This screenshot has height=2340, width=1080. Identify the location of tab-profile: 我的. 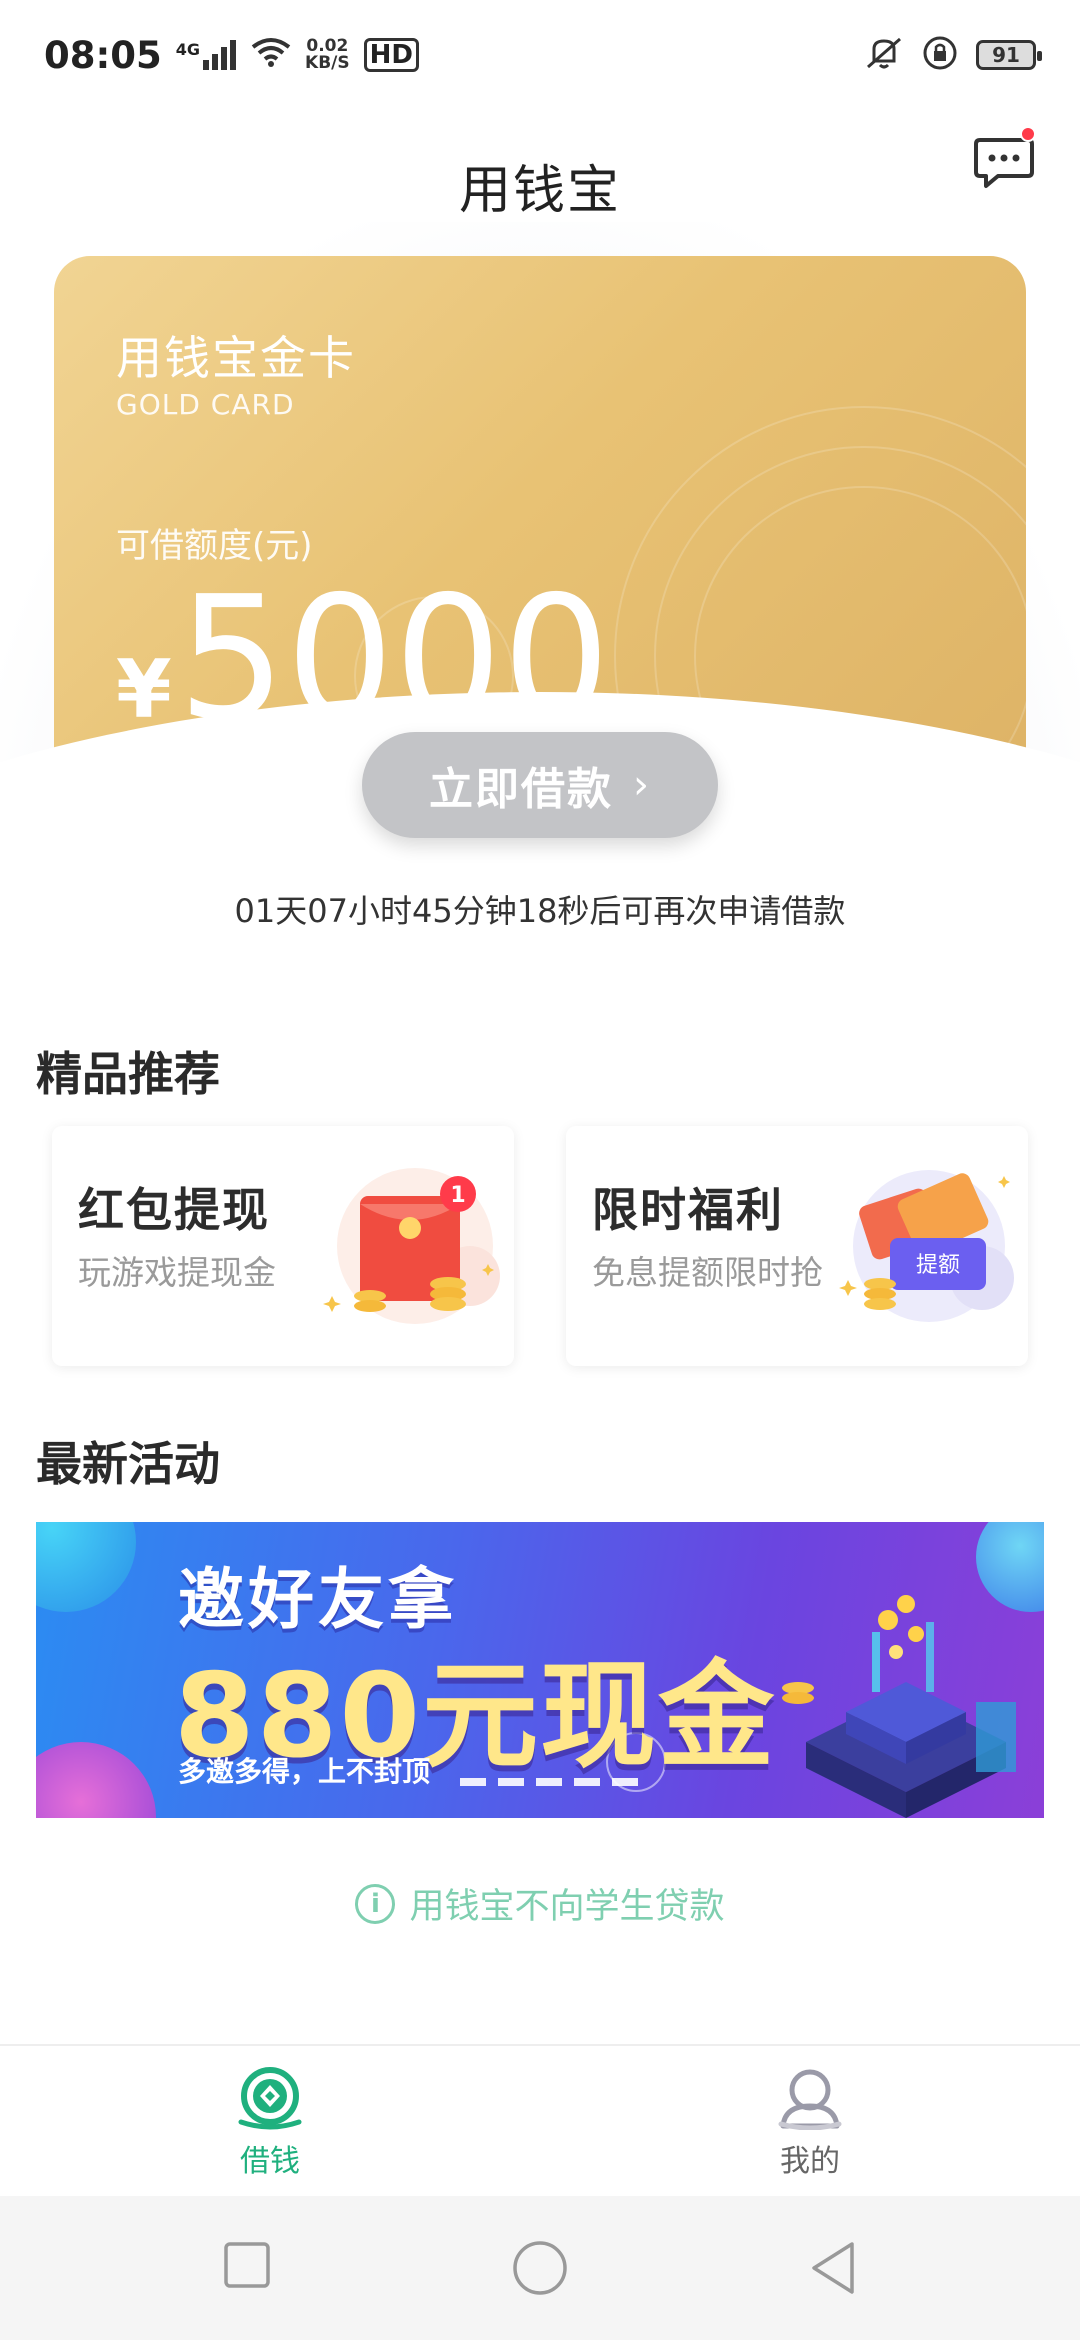
(810, 2123).